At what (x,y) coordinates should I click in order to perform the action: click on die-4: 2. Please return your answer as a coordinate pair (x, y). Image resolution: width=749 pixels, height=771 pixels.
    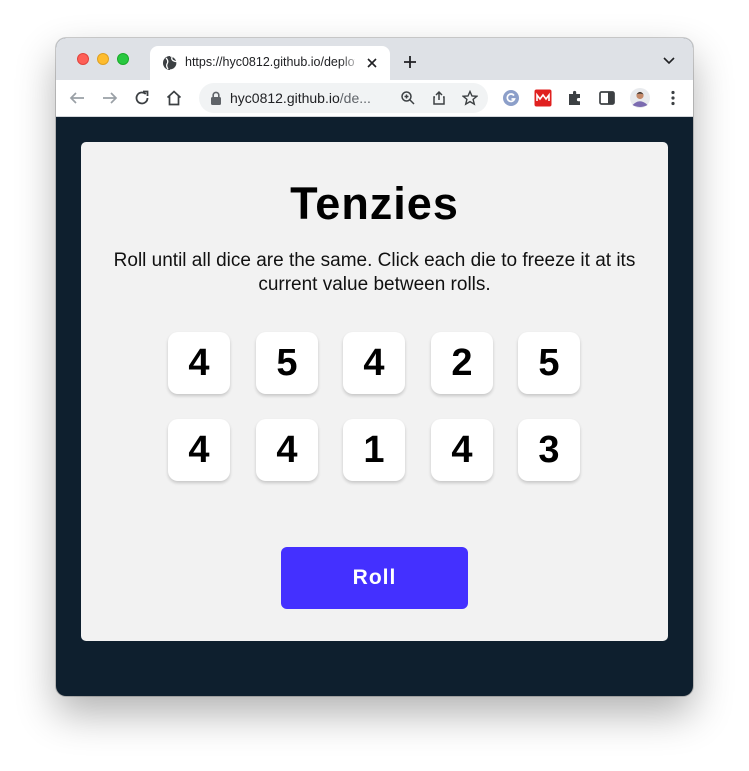
    Looking at the image, I should click on (462, 363).